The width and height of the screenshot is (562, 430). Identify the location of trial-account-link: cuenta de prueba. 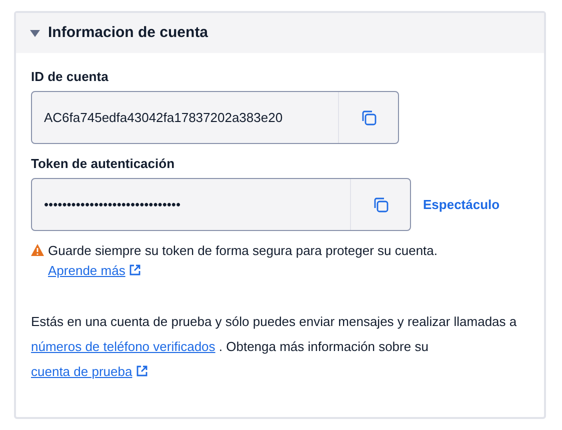
(81, 371).